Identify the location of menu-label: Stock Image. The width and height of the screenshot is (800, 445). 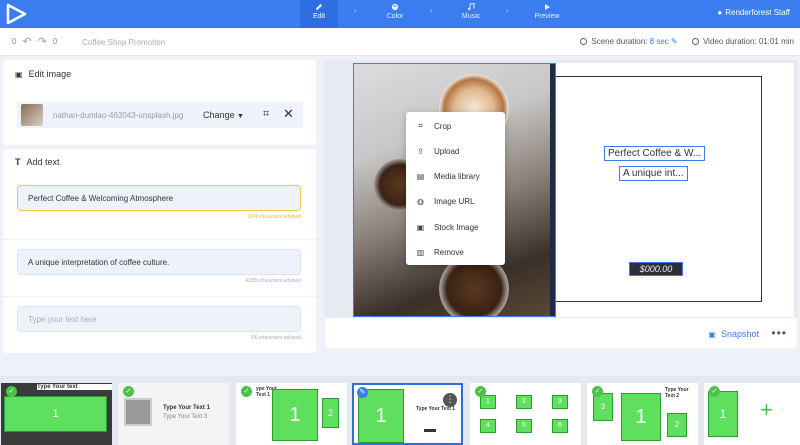
(456, 227).